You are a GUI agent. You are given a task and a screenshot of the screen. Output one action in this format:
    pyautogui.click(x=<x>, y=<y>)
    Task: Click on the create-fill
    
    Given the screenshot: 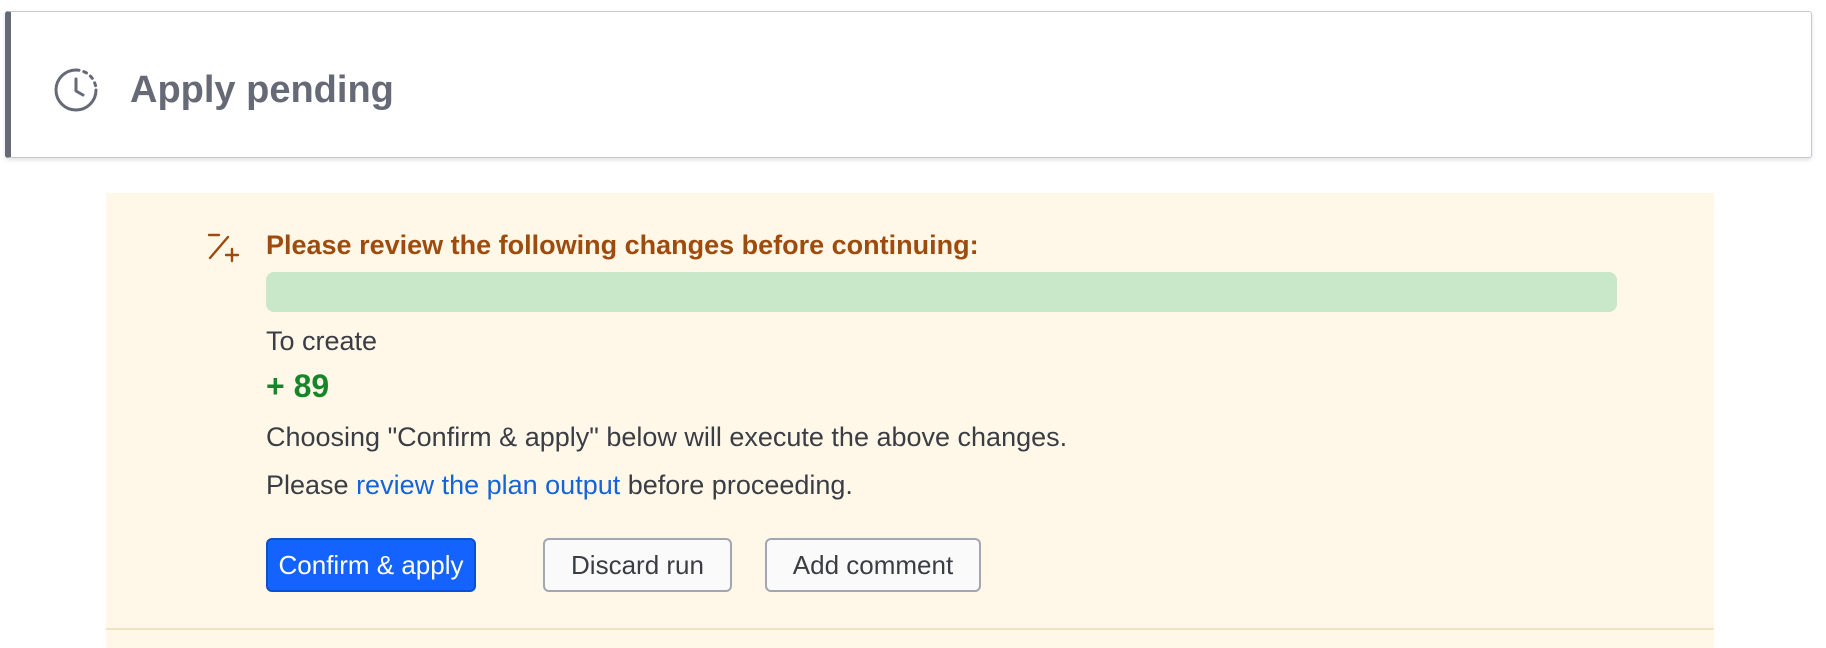 What is the action you would take?
    pyautogui.click(x=941, y=292)
    